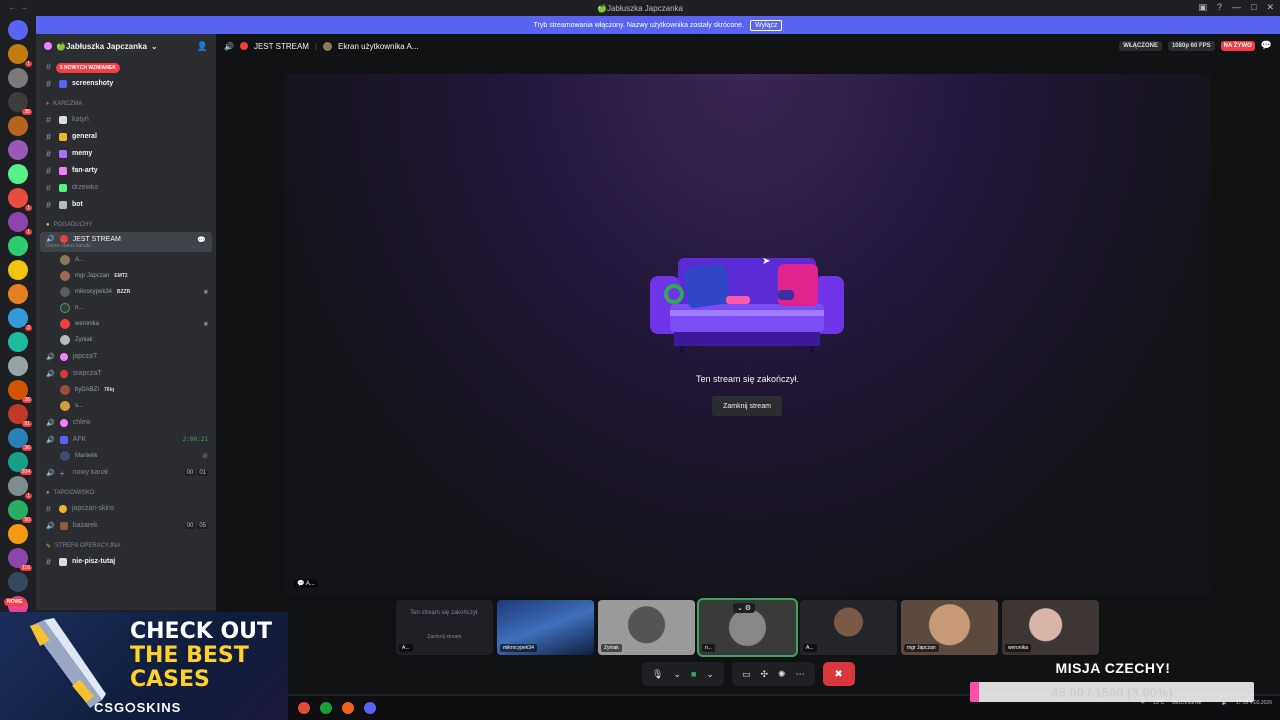 Image resolution: width=1280 pixels, height=720 pixels. Describe the element at coordinates (744, 608) in the screenshot. I see `tile-actions-icon: ⌄ ⚙` at that location.